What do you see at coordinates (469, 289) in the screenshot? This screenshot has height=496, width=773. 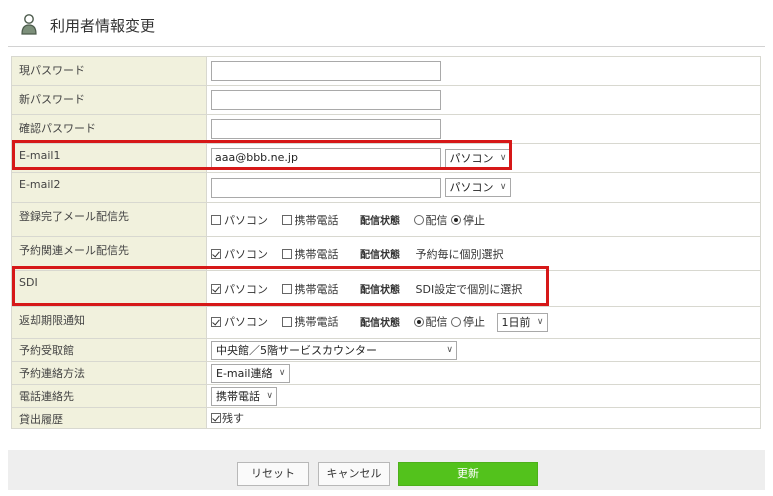 I see `sdi-status-note: SDI設定で個別に選択` at bounding box center [469, 289].